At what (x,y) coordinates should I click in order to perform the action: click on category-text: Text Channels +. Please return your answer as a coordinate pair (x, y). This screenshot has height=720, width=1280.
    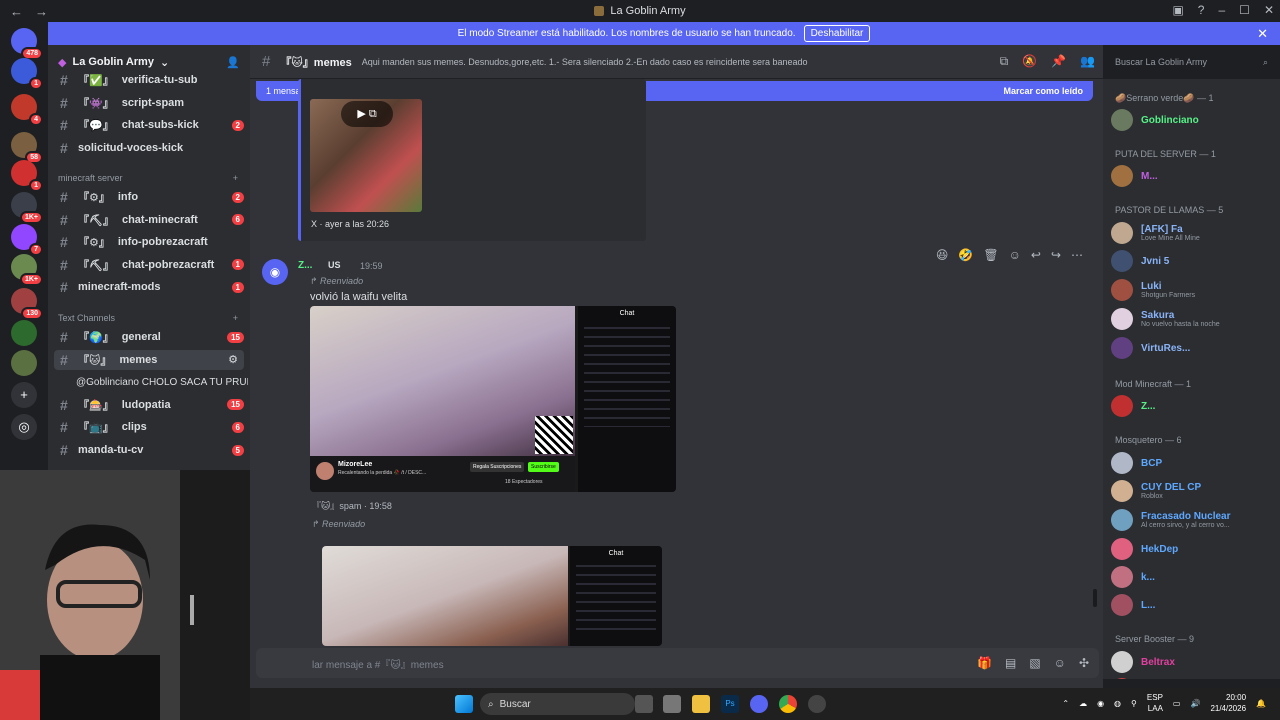
    Looking at the image, I should click on (148, 318).